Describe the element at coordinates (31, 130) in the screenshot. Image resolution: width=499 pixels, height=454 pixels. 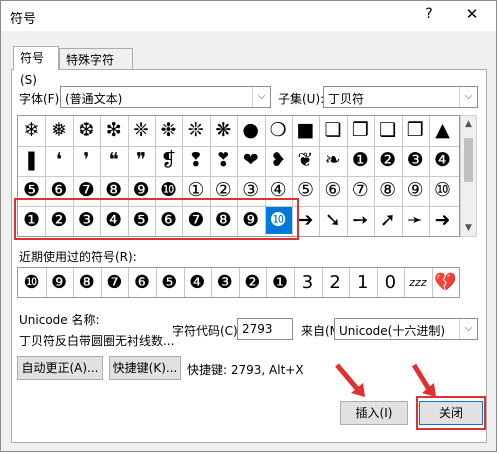
I see `symbol-cell: ❄` at that location.